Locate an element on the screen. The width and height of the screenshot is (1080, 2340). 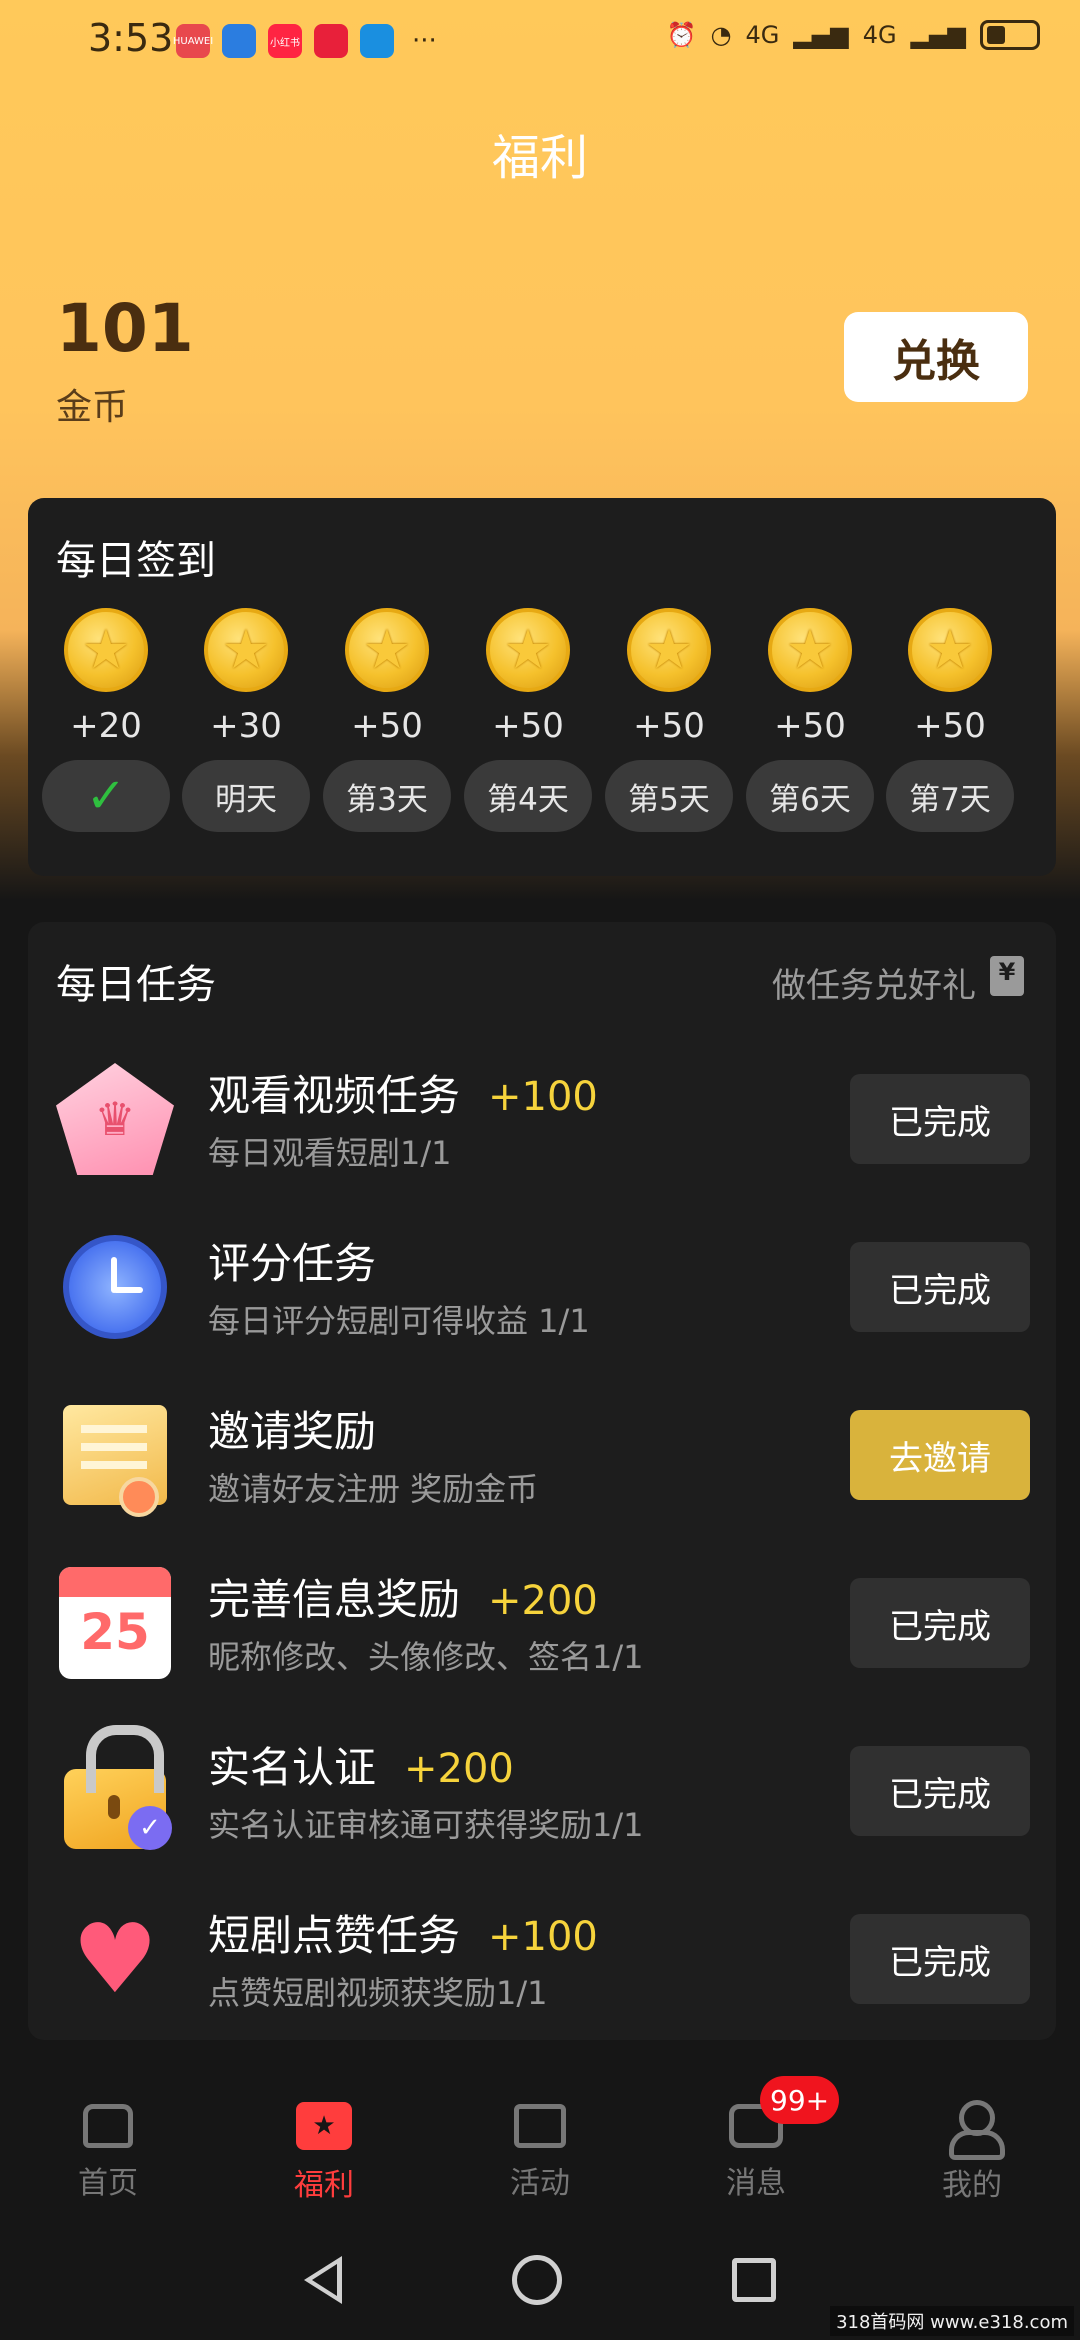
exchange-button: 兑换 is located at coordinates (936, 357).